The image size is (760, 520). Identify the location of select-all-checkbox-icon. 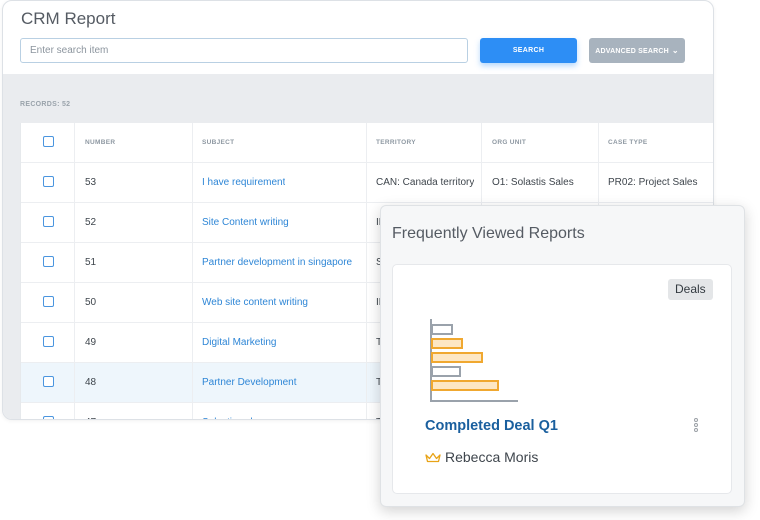
(48, 141).